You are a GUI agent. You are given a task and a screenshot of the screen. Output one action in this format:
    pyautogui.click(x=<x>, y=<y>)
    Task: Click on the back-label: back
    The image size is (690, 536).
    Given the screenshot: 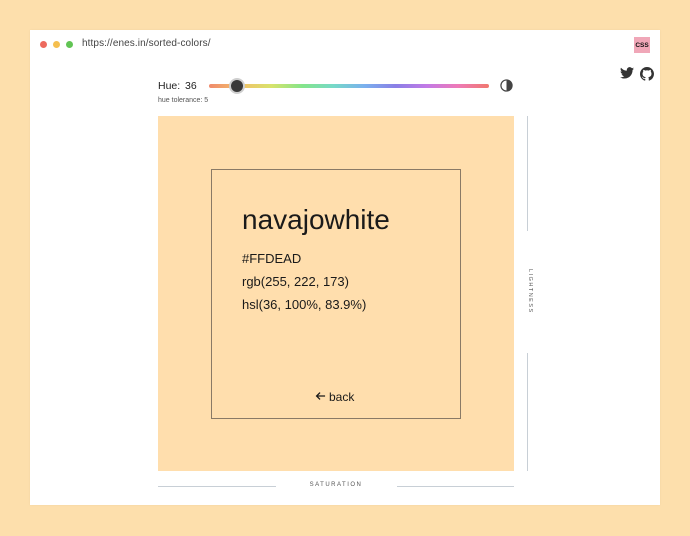 What is the action you would take?
    pyautogui.click(x=342, y=397)
    